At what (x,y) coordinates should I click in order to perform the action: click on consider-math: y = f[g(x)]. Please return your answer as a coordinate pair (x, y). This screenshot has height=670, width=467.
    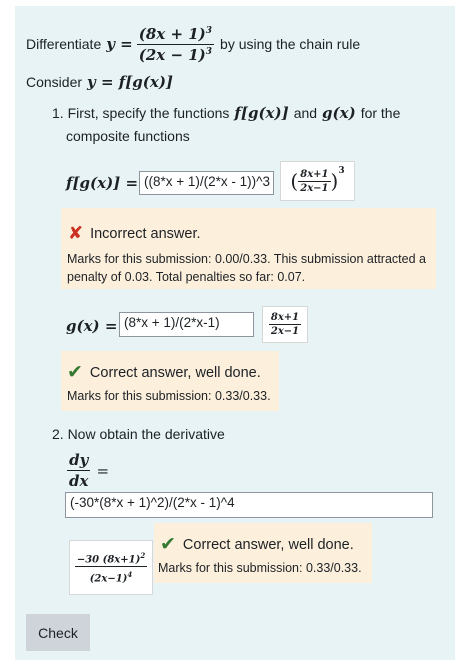
    Looking at the image, I should click on (130, 82).